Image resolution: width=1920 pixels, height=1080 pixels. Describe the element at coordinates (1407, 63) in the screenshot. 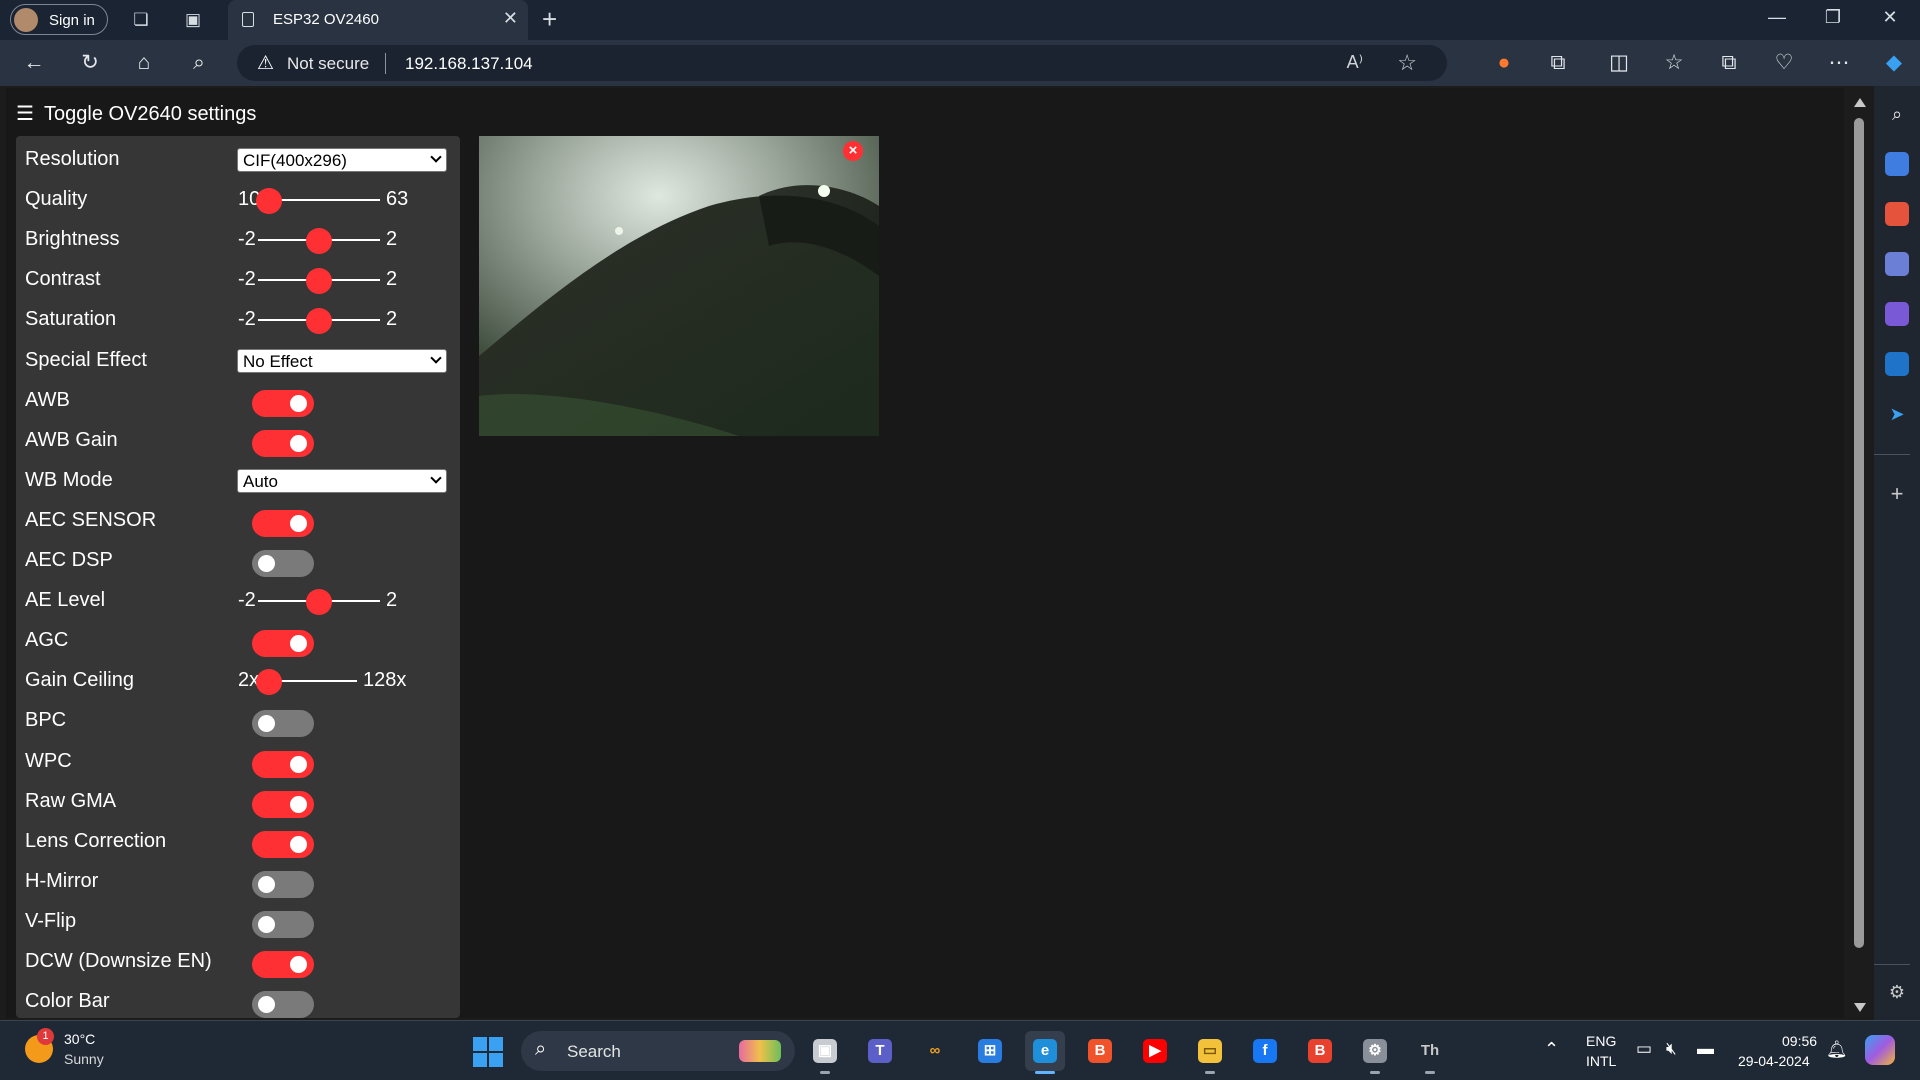

I see `favorite-star-icon: ☆` at that location.